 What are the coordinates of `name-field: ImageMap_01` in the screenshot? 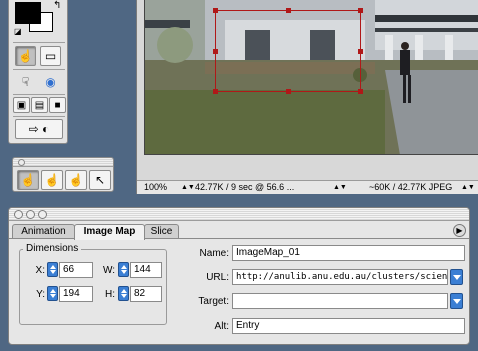 It's located at (348, 253).